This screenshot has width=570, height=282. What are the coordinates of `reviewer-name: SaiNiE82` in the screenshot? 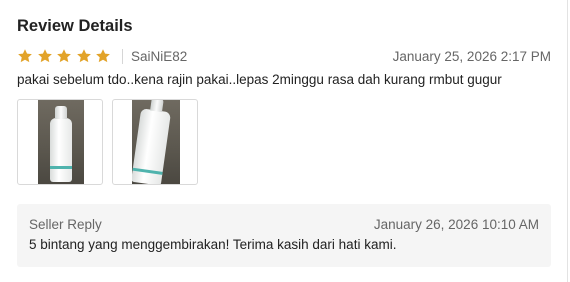 It's located at (159, 56).